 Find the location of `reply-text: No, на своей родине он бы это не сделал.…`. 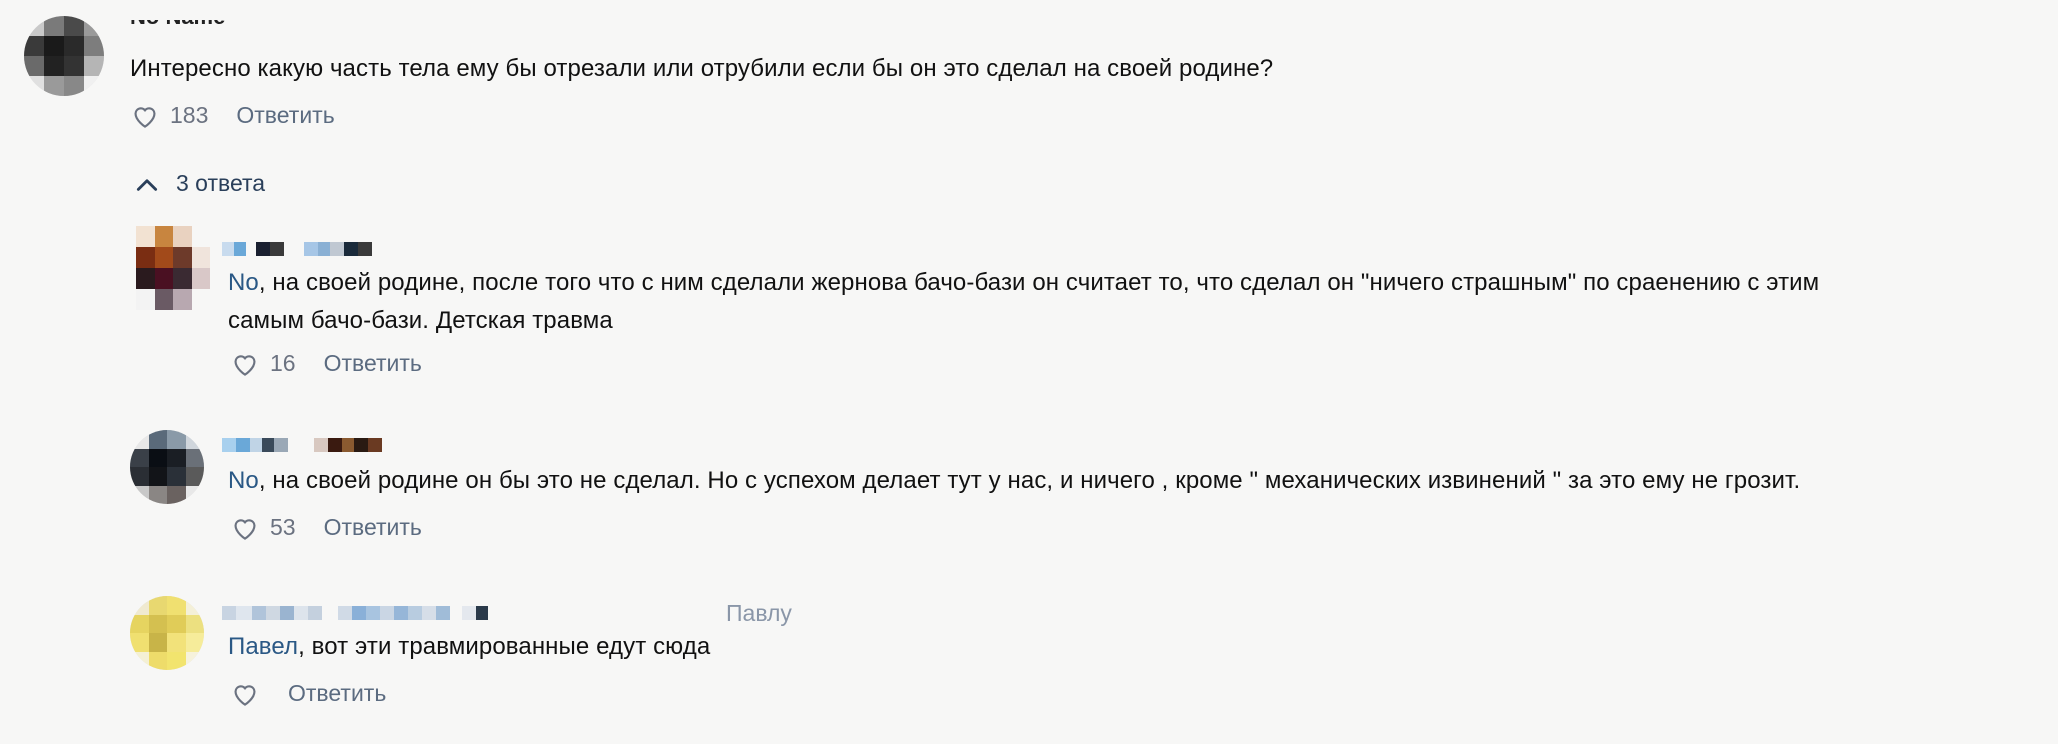

reply-text: No, на своей родине он бы это не сделал.… is located at coordinates (1014, 480).